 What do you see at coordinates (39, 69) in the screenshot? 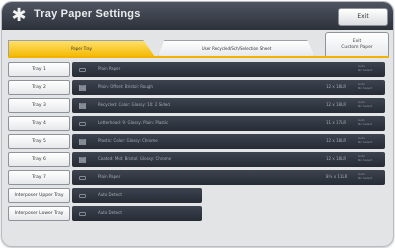
I see `tray-button: Tray 1` at bounding box center [39, 69].